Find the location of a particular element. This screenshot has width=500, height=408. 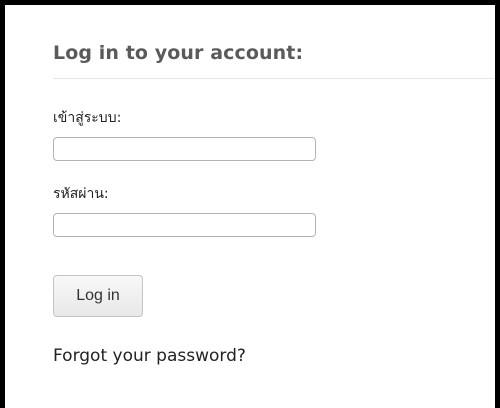

password-label: รหัสผ่าน: is located at coordinates (81, 194).